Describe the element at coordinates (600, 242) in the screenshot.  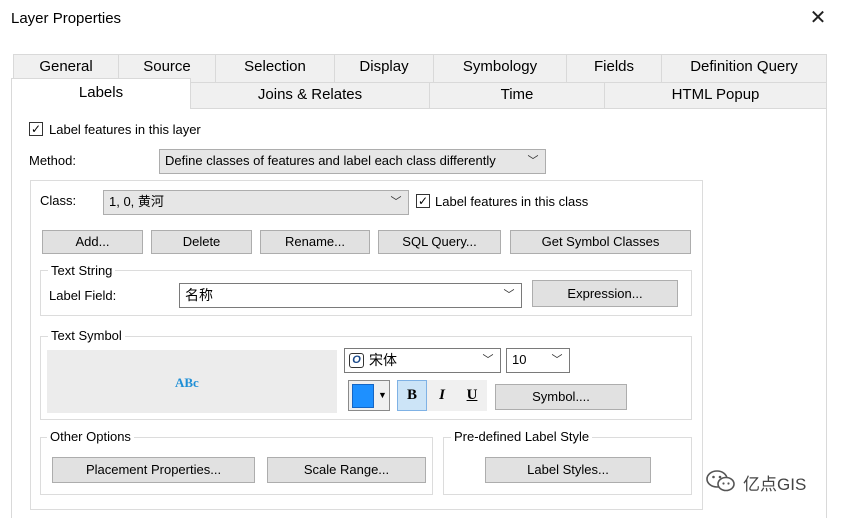
I see `get-symbol-classes-button: Get Symbol Classes` at that location.